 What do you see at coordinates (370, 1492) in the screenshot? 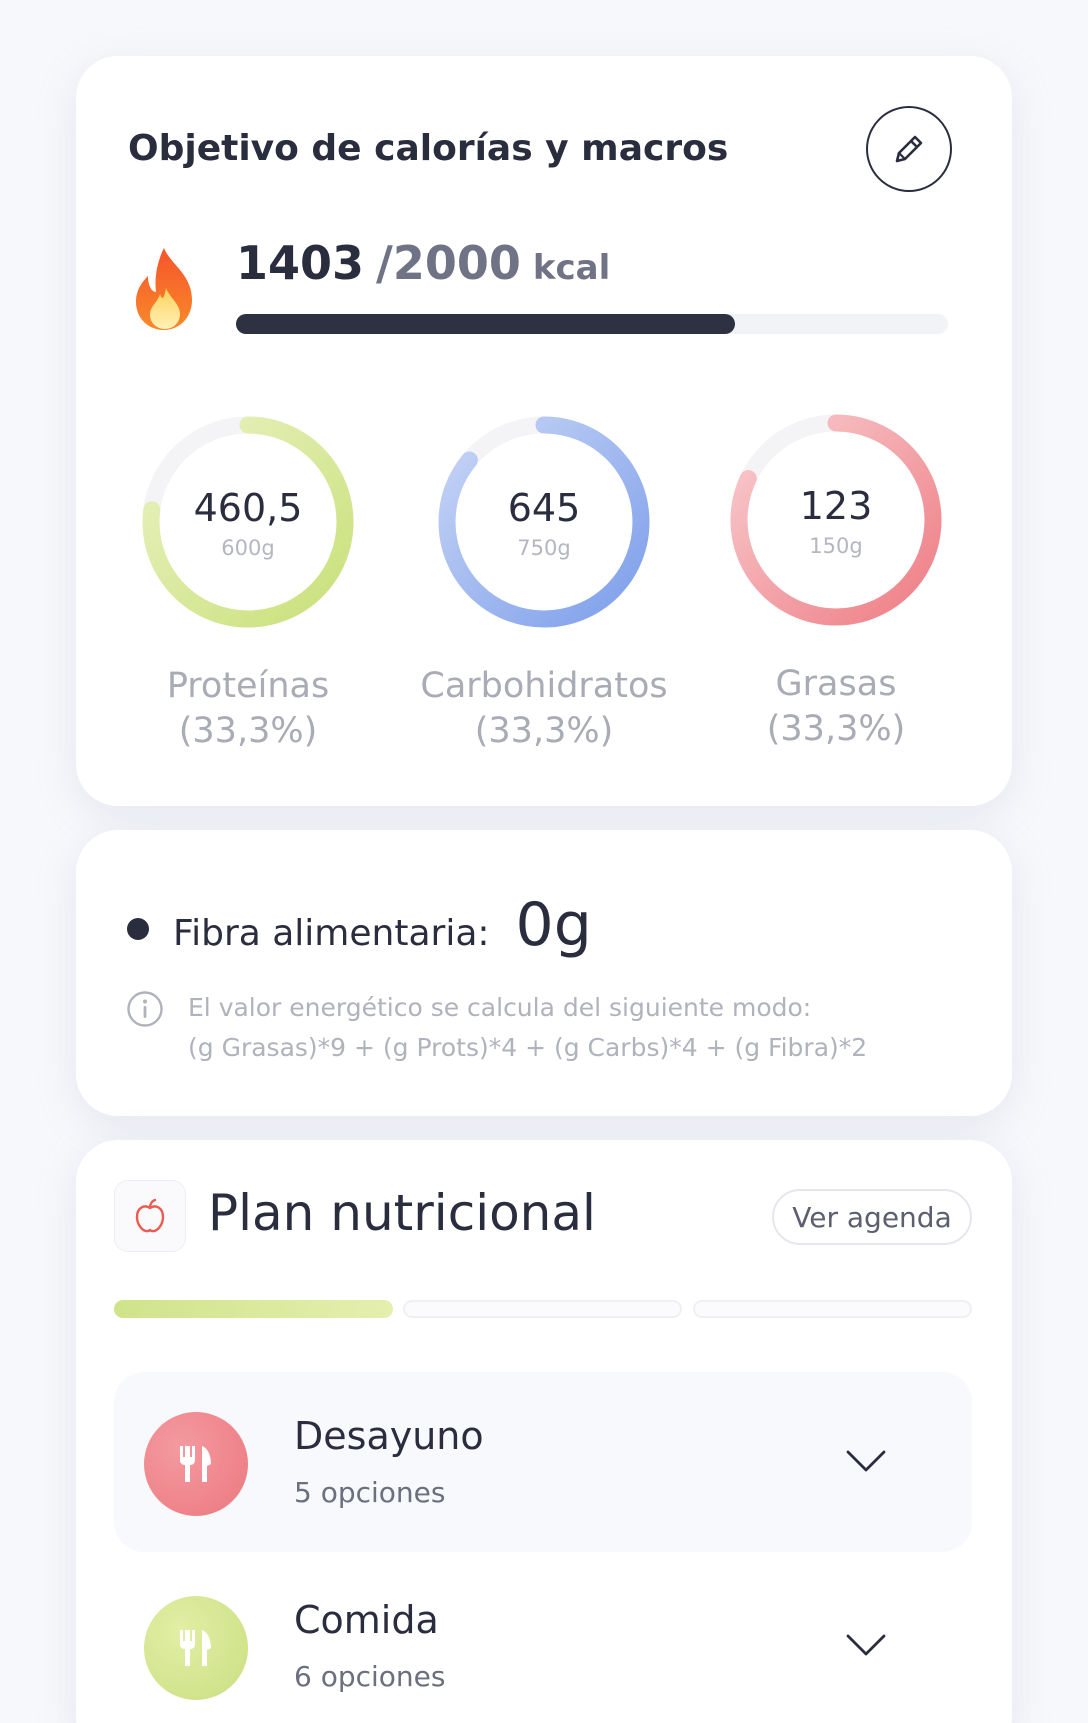
I see `meal-options-count: 5 opciones` at bounding box center [370, 1492].